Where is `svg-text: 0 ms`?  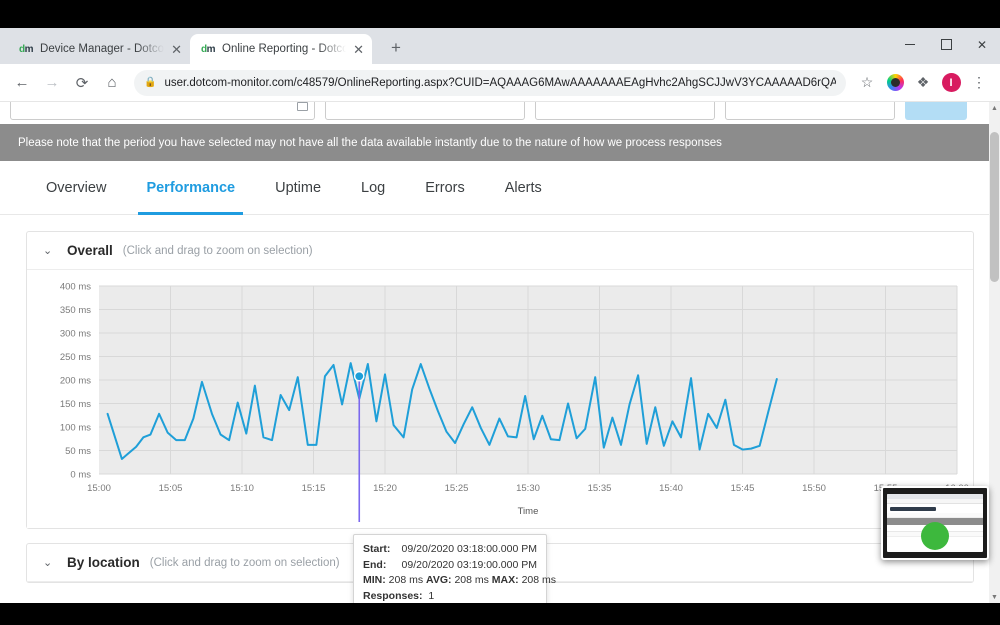 svg-text: 0 ms is located at coordinates (80, 475).